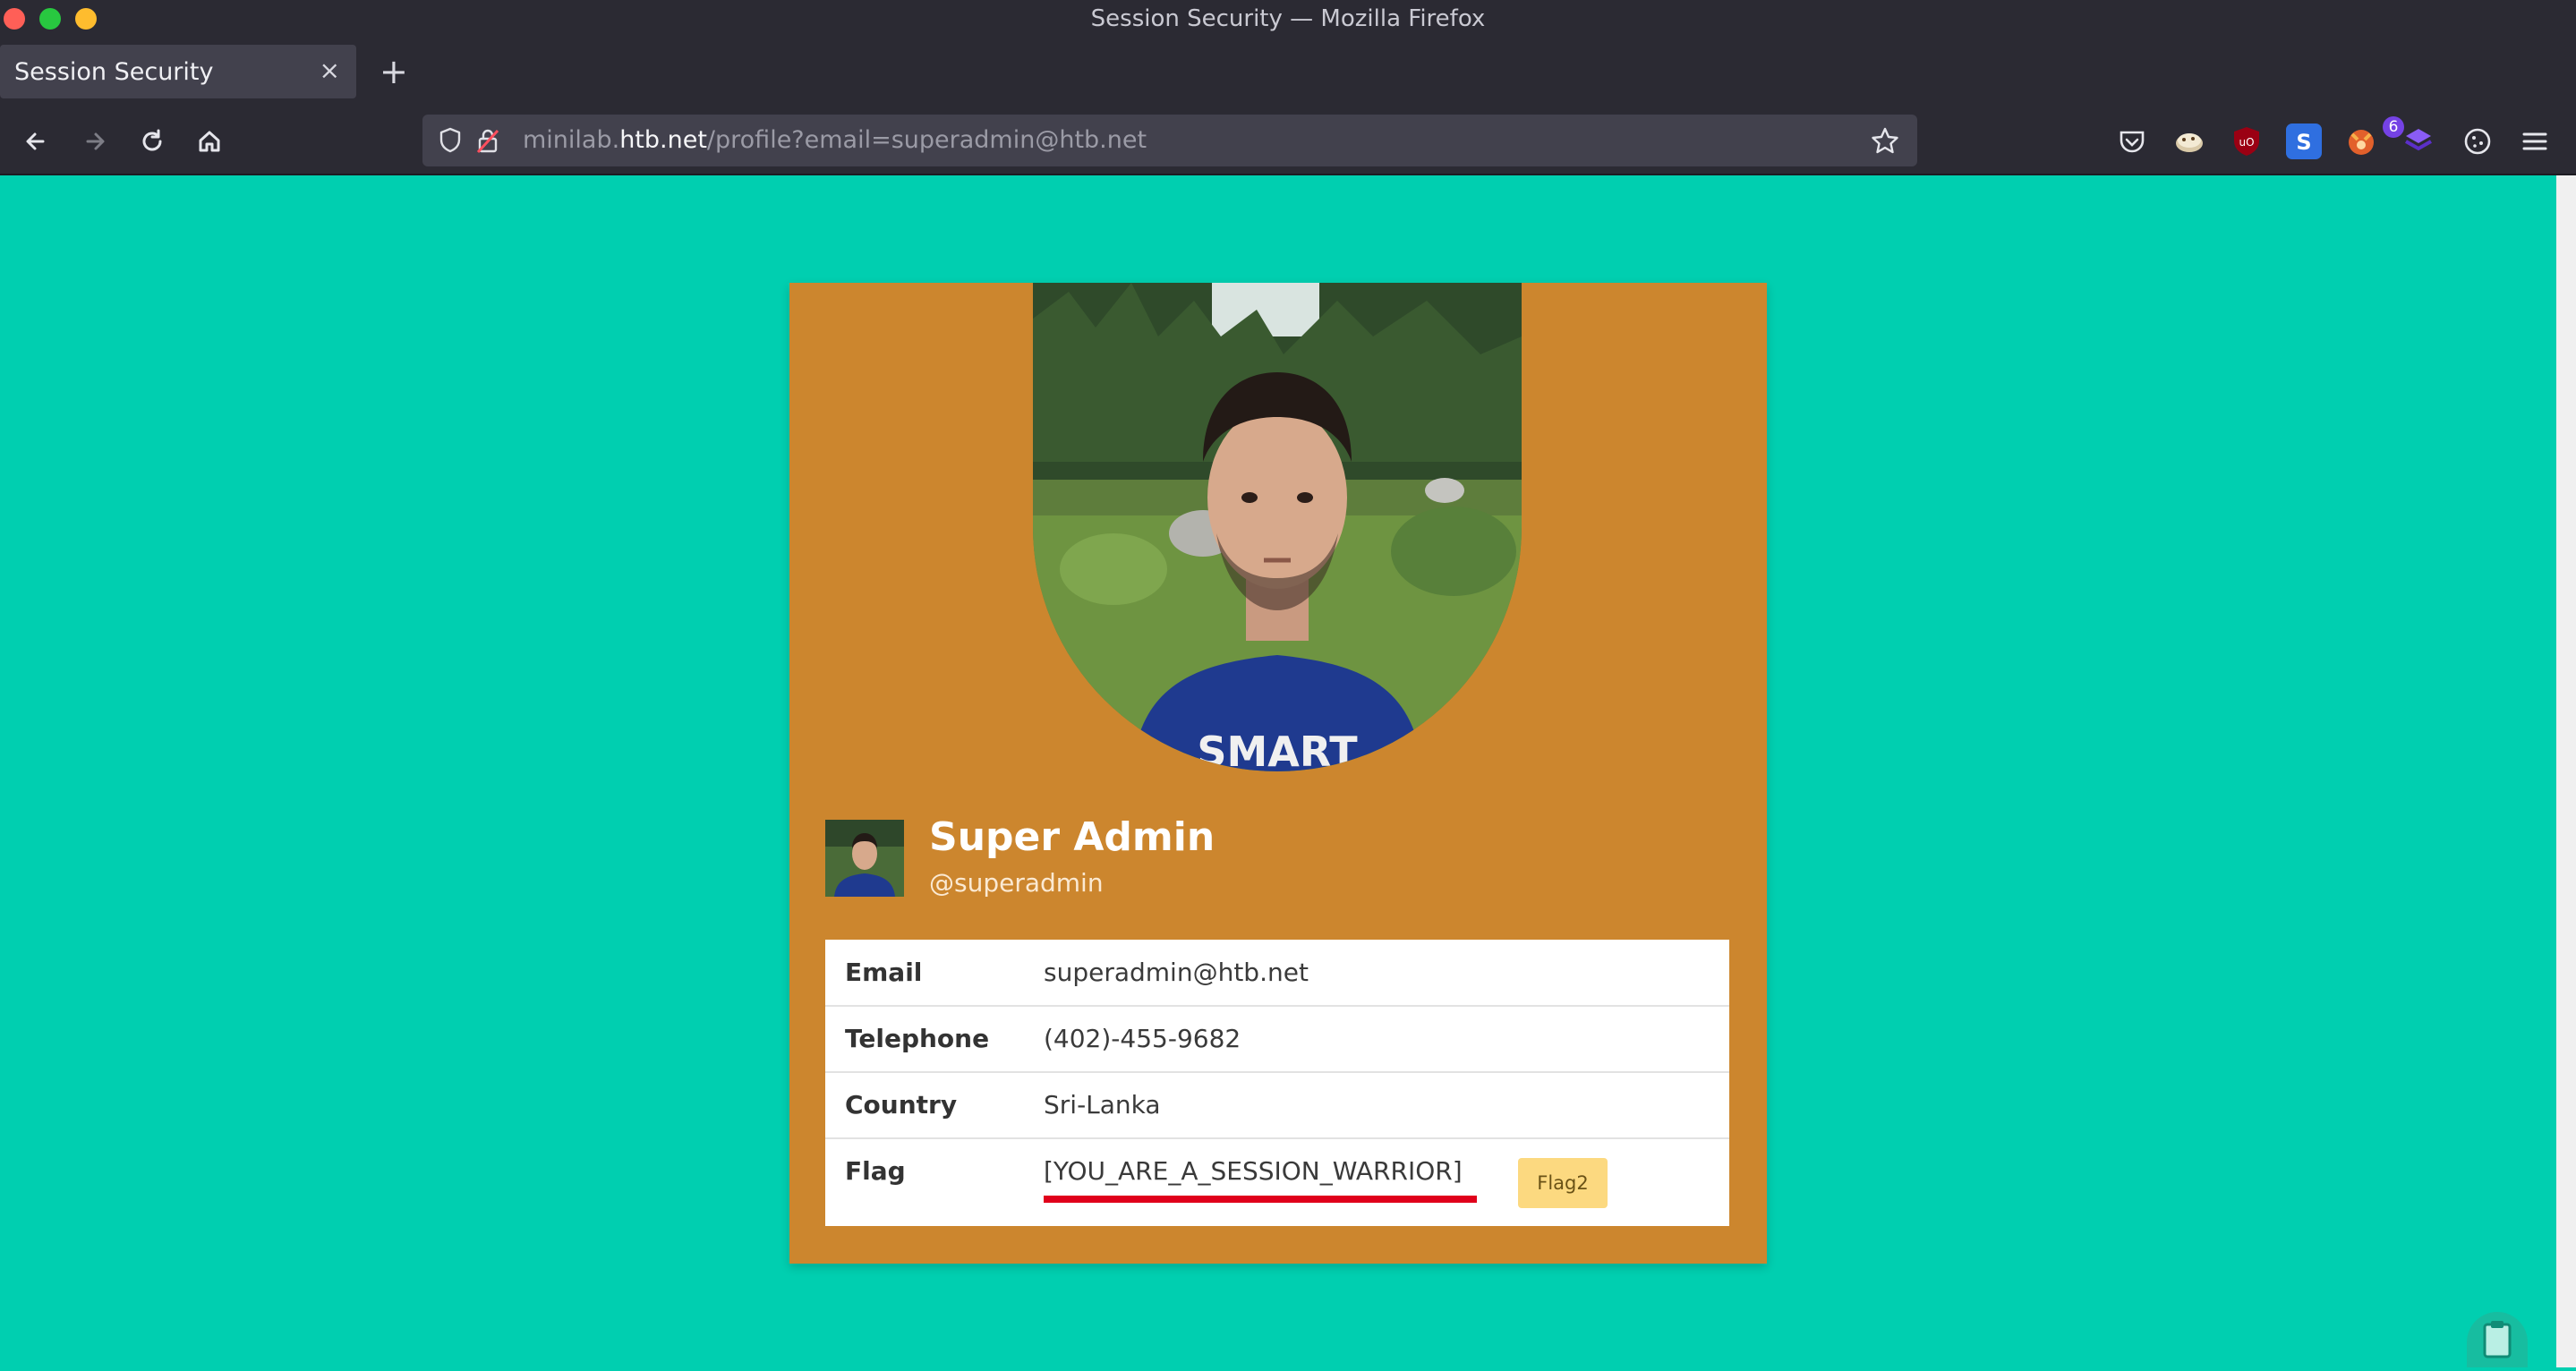  Describe the element at coordinates (2132, 141) in the screenshot. I see `pocket-icon` at that location.